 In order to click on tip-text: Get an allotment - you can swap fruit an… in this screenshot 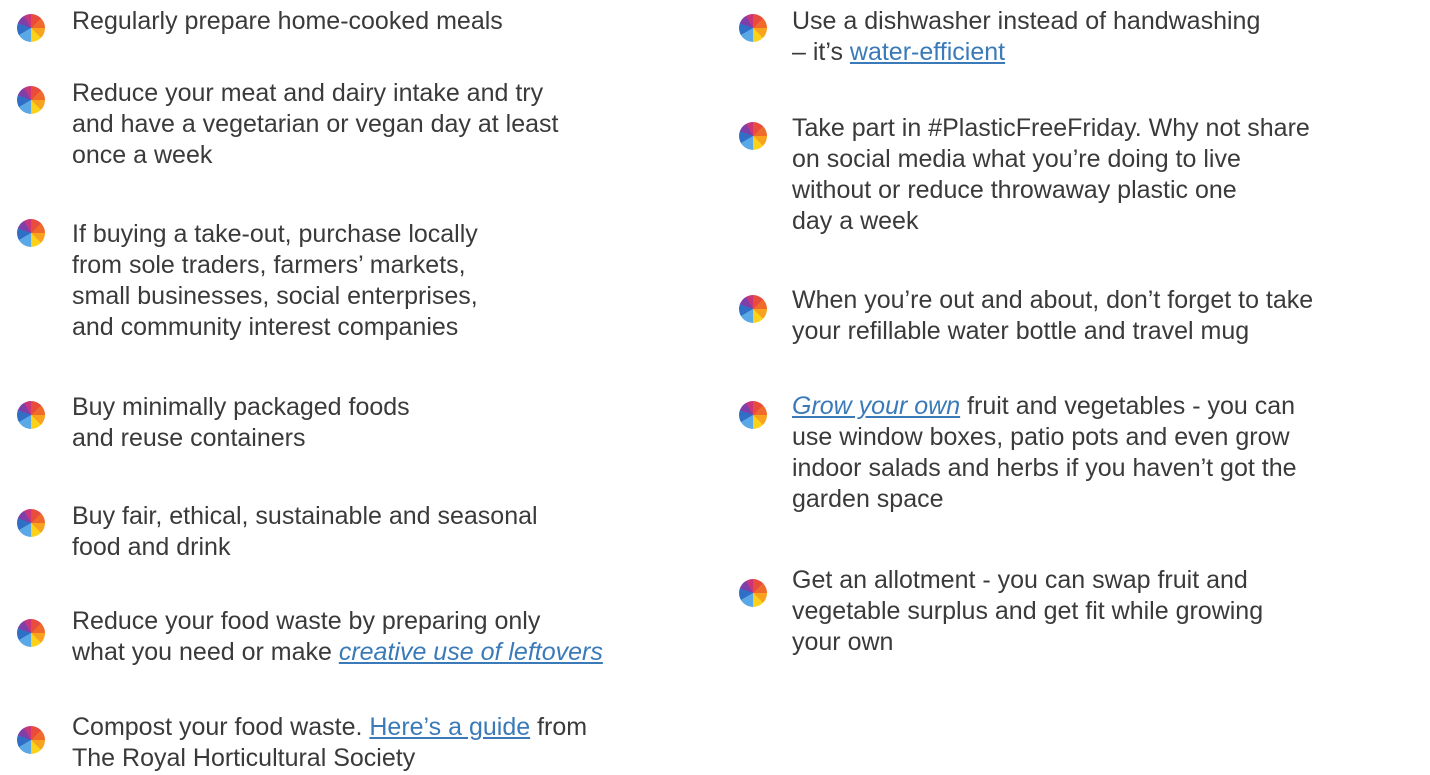, I will do `click(1028, 611)`.